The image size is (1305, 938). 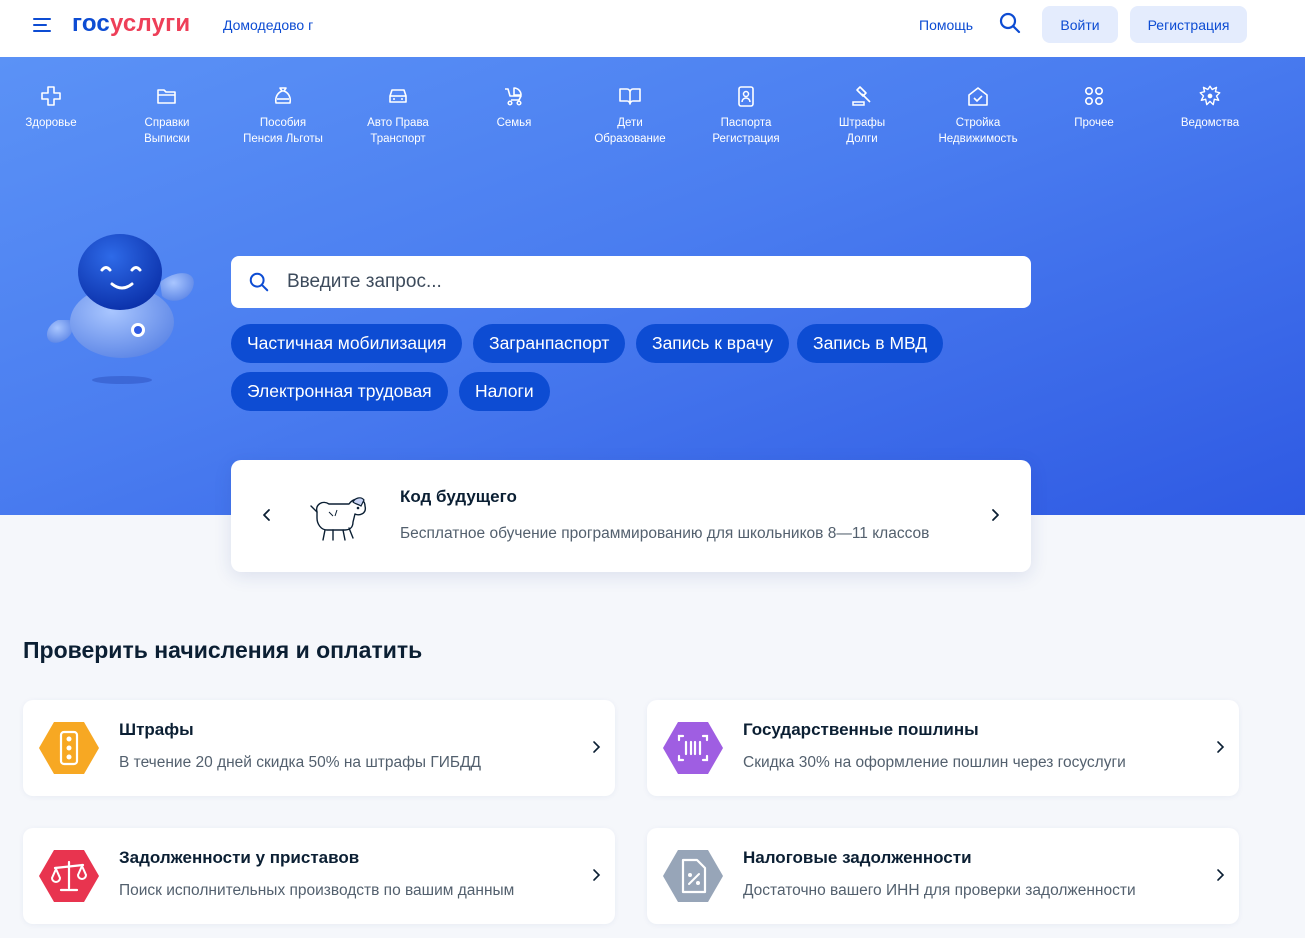 What do you see at coordinates (693, 748) in the screenshot?
I see `barcode-icon` at bounding box center [693, 748].